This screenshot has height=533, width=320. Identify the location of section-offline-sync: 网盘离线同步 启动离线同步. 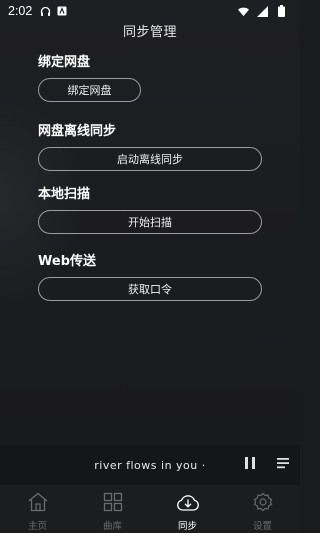
(150, 145).